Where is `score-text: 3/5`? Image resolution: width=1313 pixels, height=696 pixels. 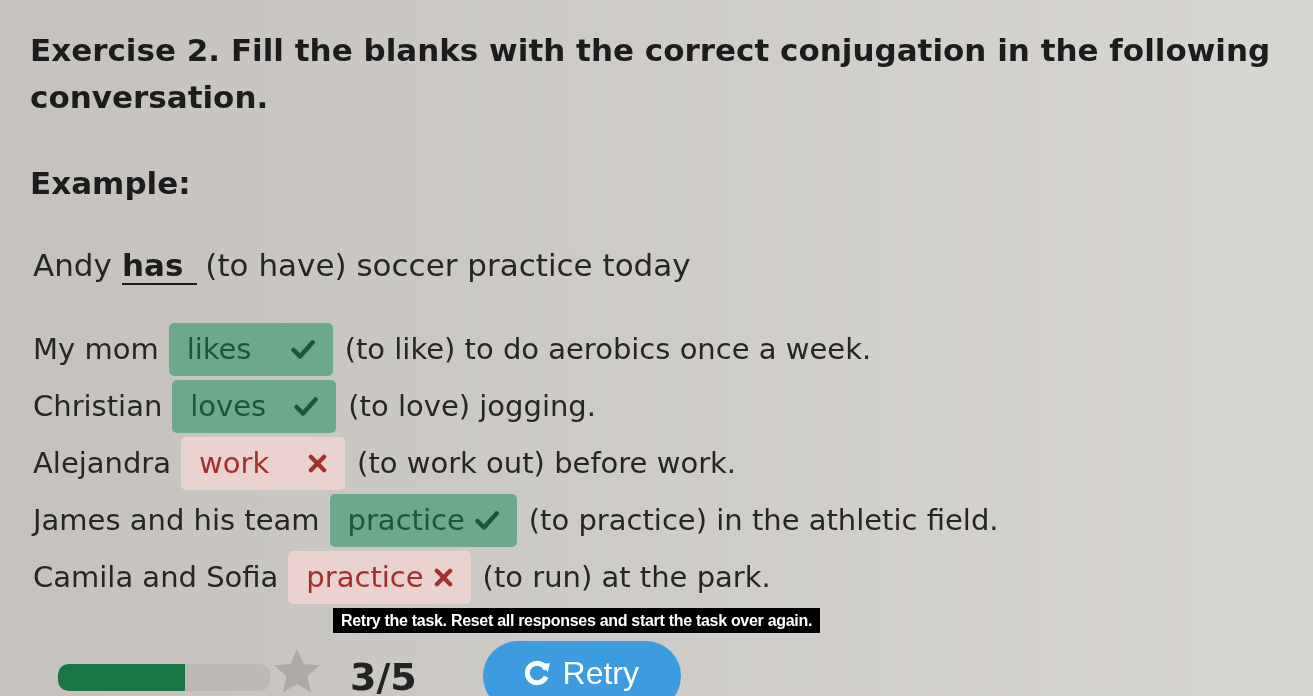 score-text: 3/5 is located at coordinates (383, 675).